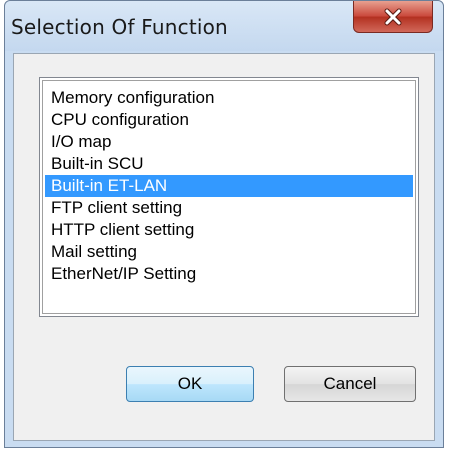 This screenshot has width=450, height=450. I want to click on list-item-cpu-configuration: CPU configuration, so click(229, 120).